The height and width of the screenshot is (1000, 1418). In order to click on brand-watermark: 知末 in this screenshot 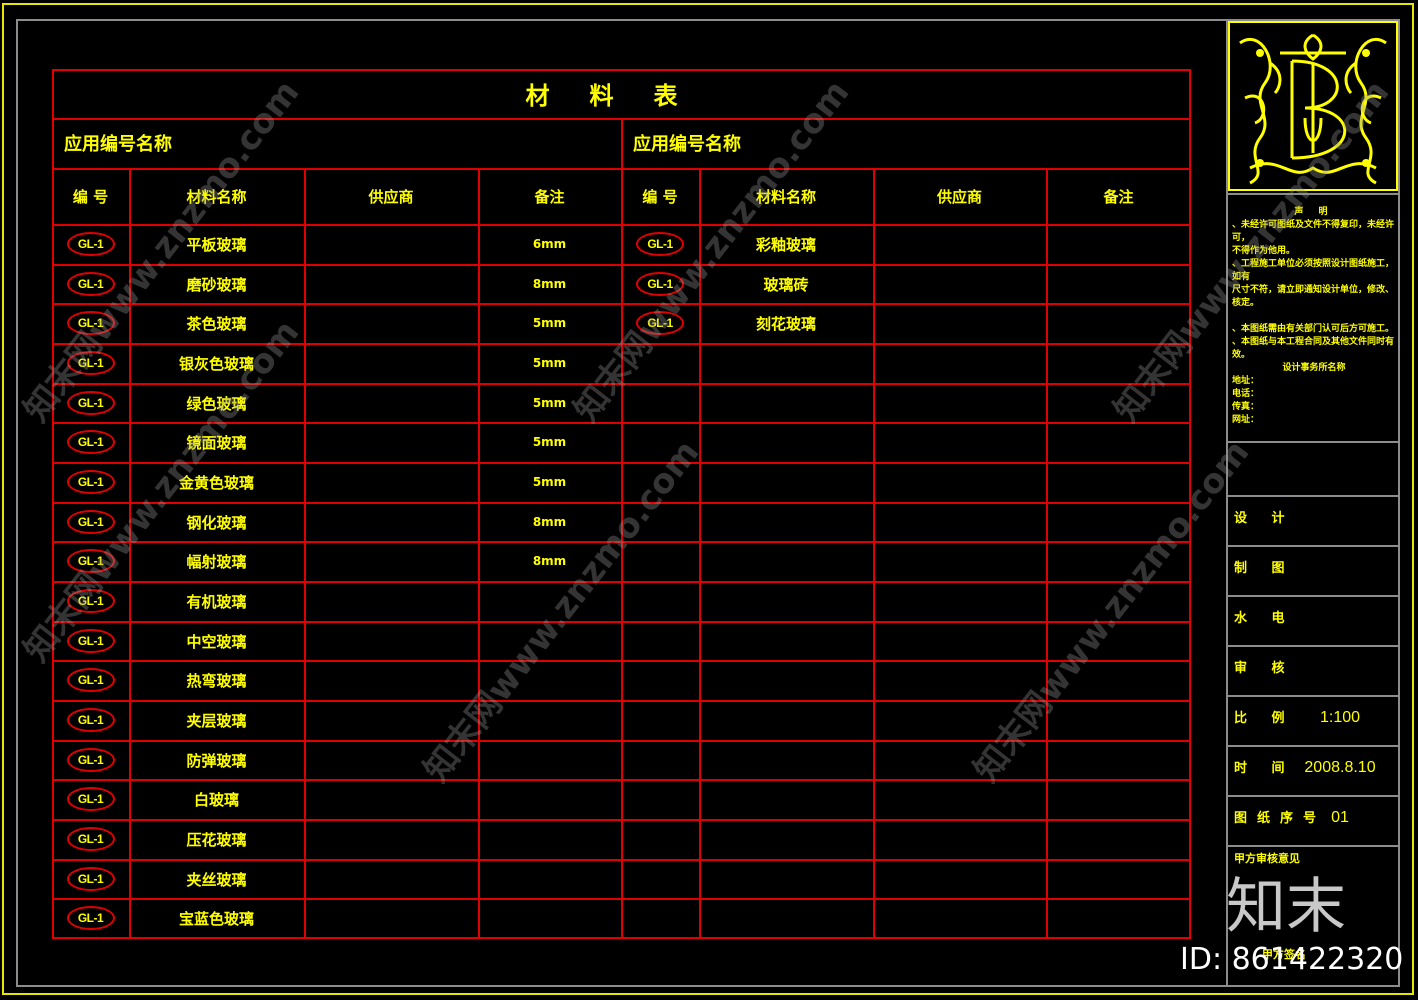, I will do `click(1286, 907)`.